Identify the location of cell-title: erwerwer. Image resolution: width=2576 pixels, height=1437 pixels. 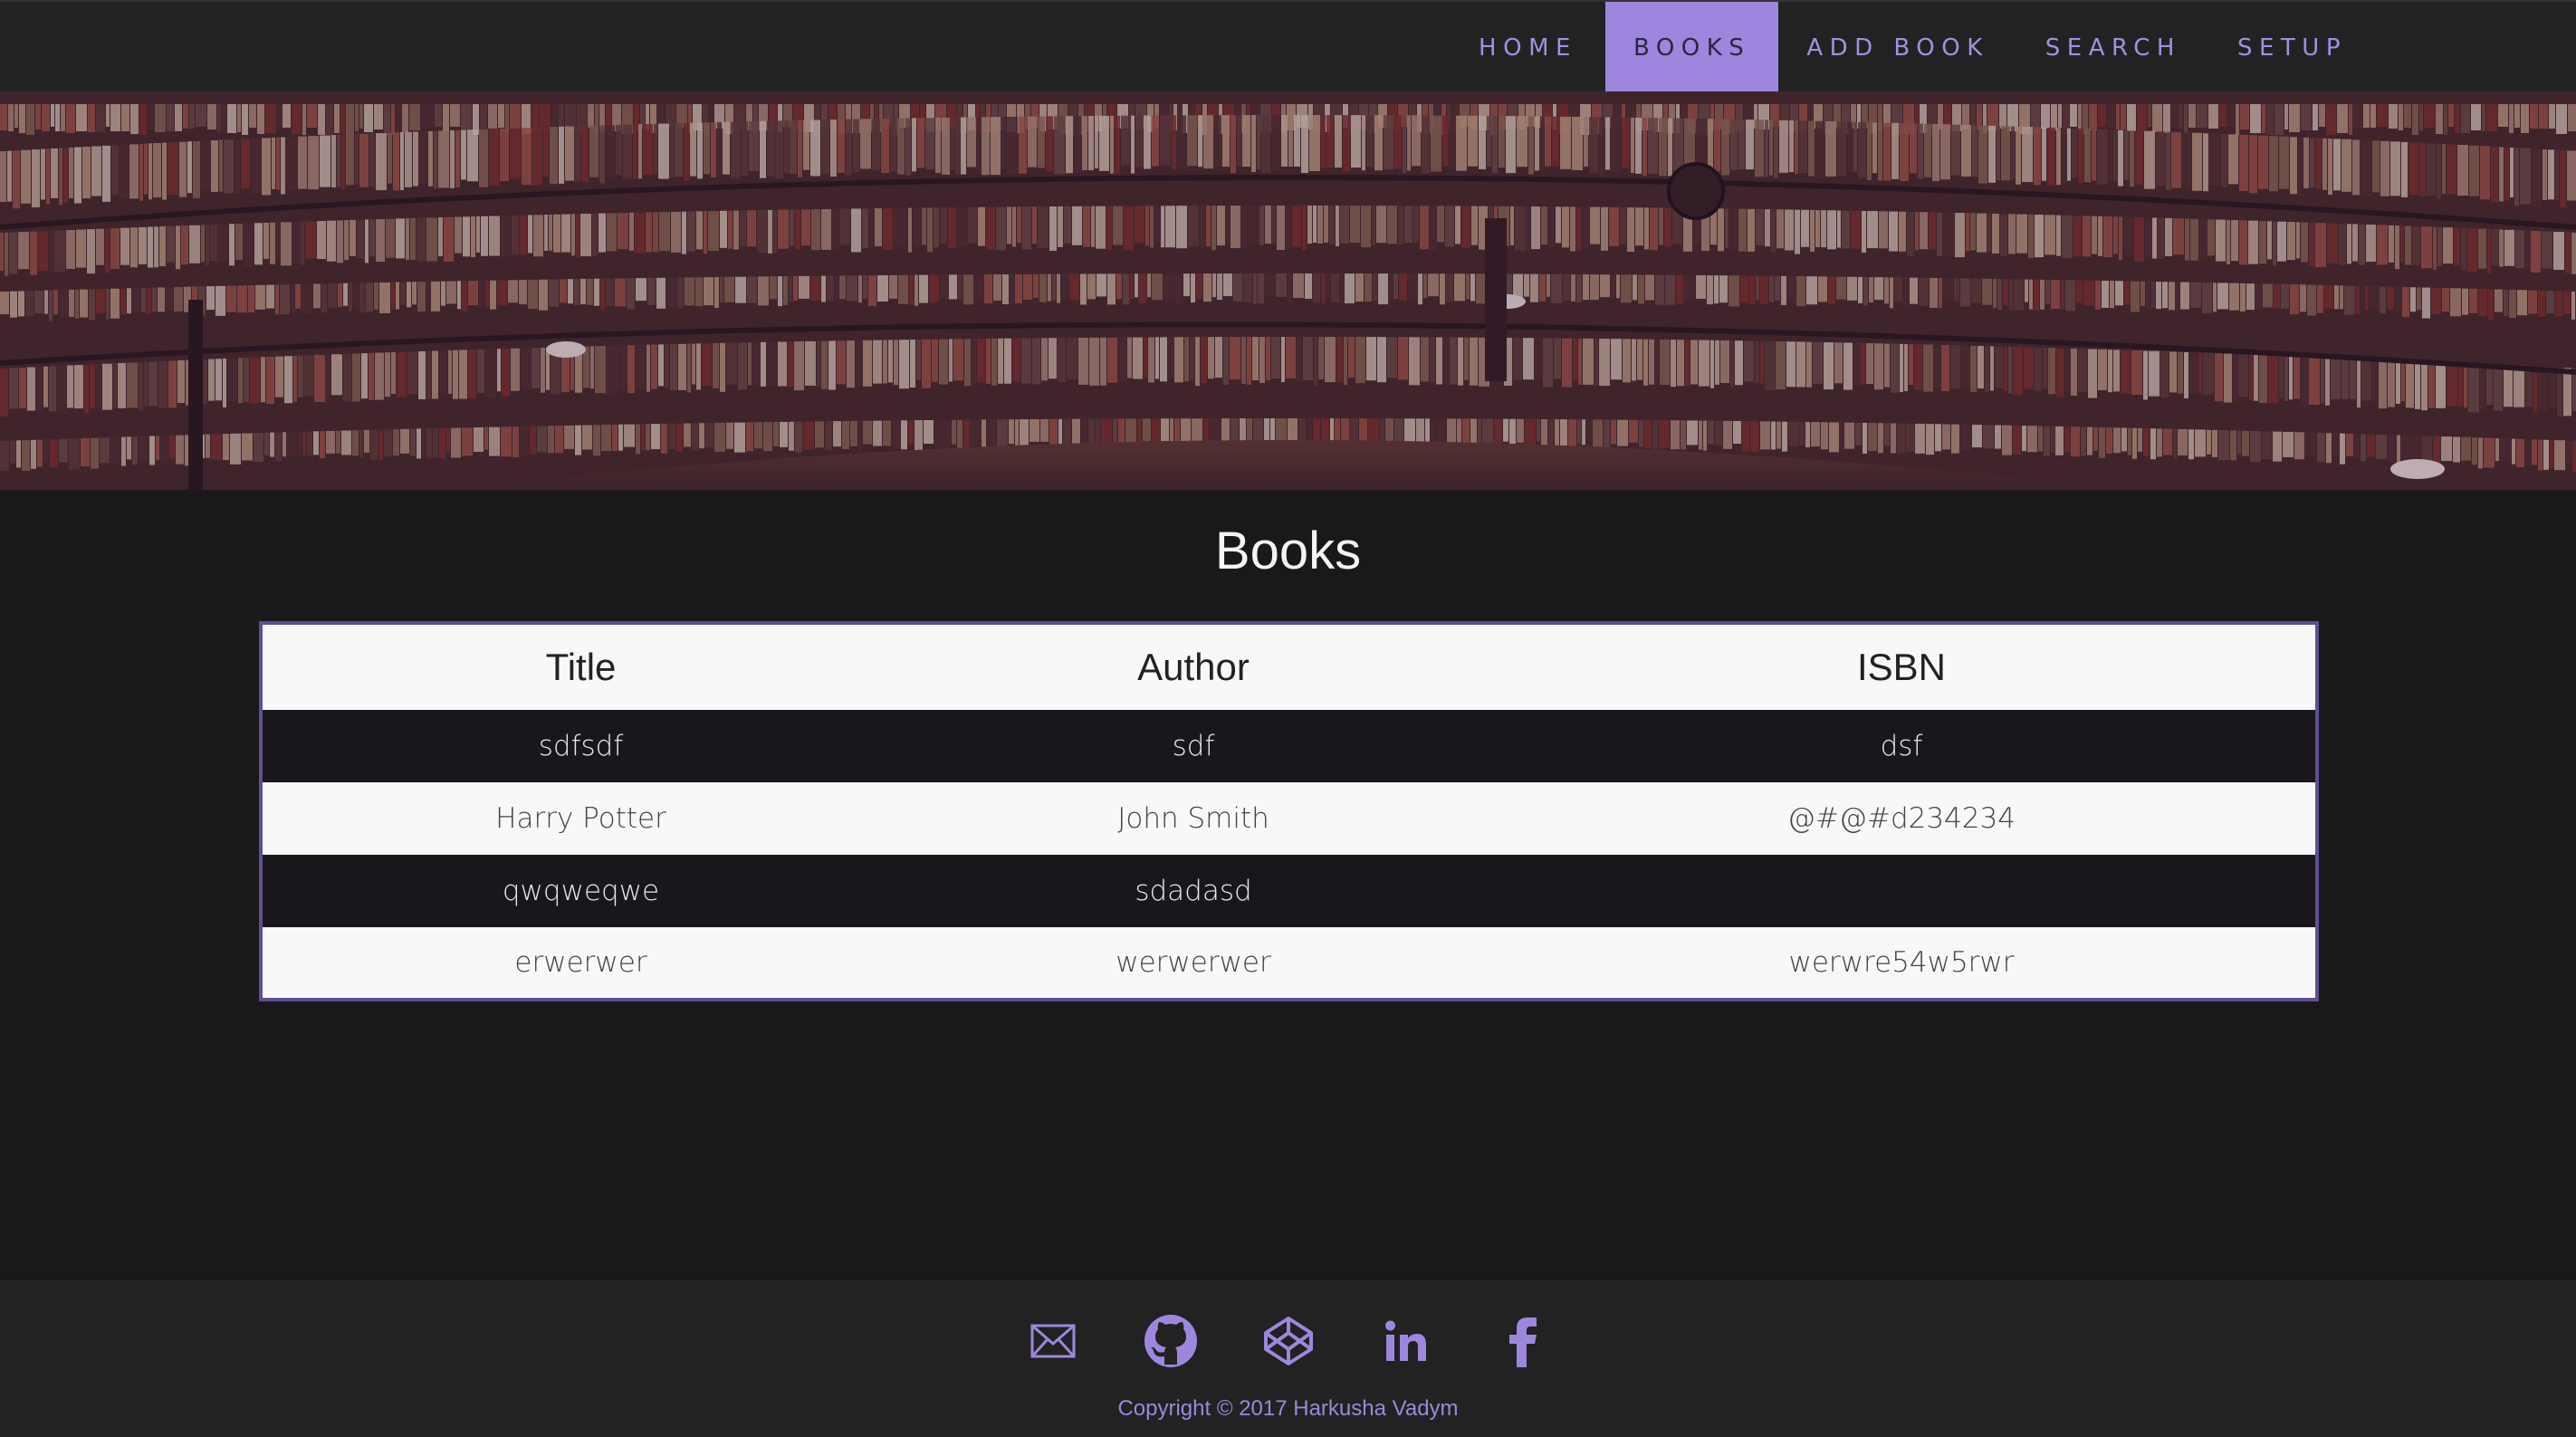
(580, 964).